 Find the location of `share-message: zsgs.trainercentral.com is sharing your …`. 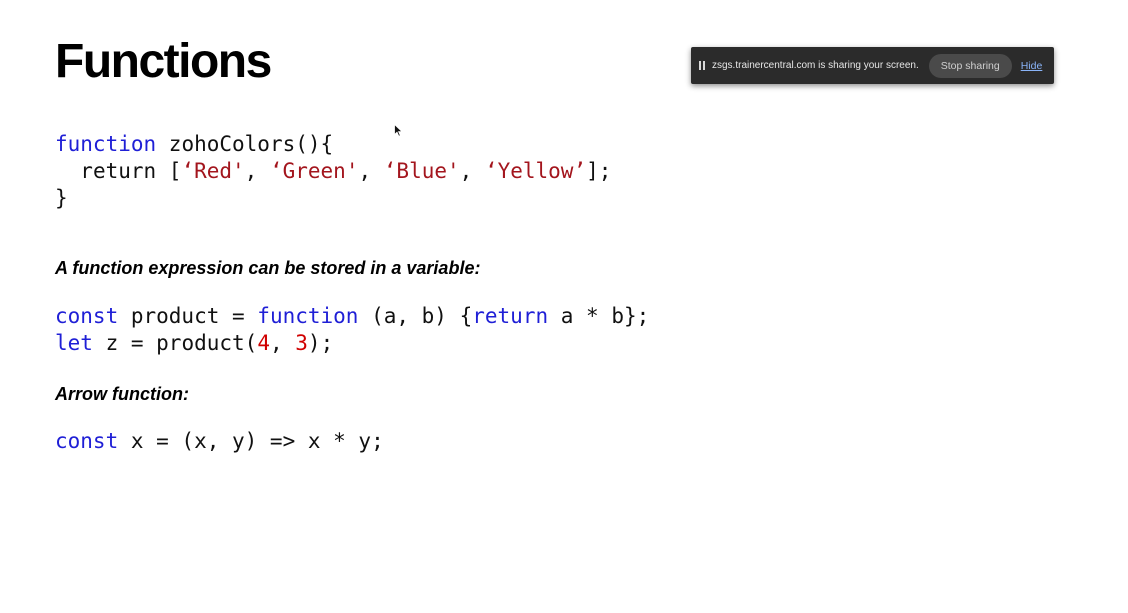

share-message: zsgs.trainercentral.com is sharing your … is located at coordinates (815, 65).